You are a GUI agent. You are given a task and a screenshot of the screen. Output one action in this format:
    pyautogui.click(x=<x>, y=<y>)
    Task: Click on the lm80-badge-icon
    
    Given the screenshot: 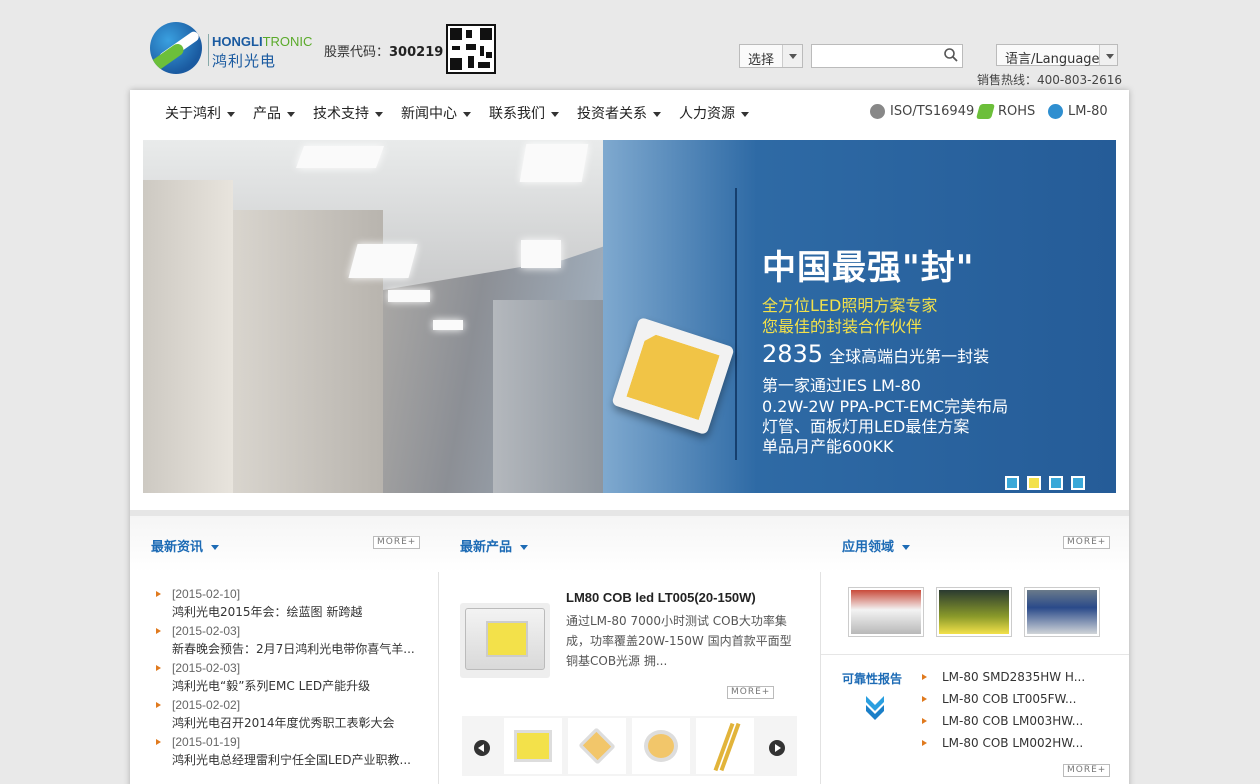 What is the action you would take?
    pyautogui.click(x=1055, y=111)
    